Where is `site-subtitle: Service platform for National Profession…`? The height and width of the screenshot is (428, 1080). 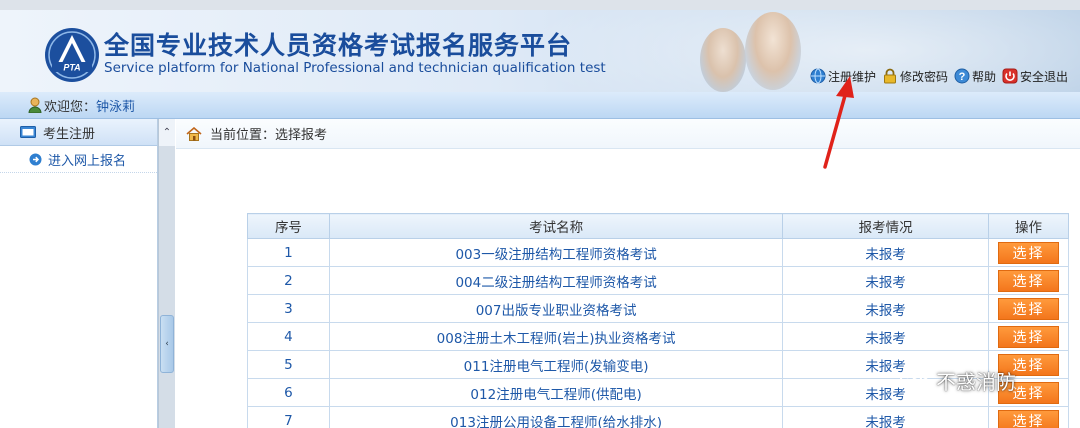
site-subtitle: Service platform for National Profession… is located at coordinates (355, 68).